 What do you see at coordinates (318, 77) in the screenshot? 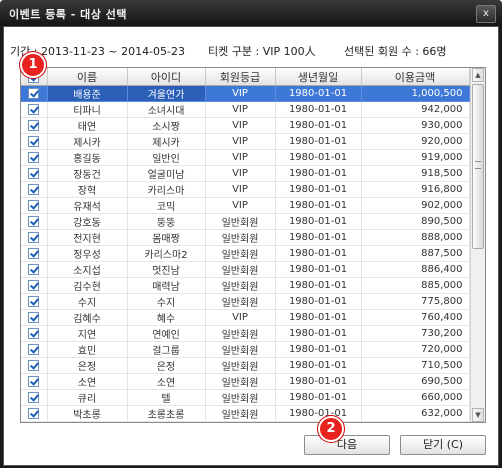
I see `column-header-birthdate: 생년월일` at bounding box center [318, 77].